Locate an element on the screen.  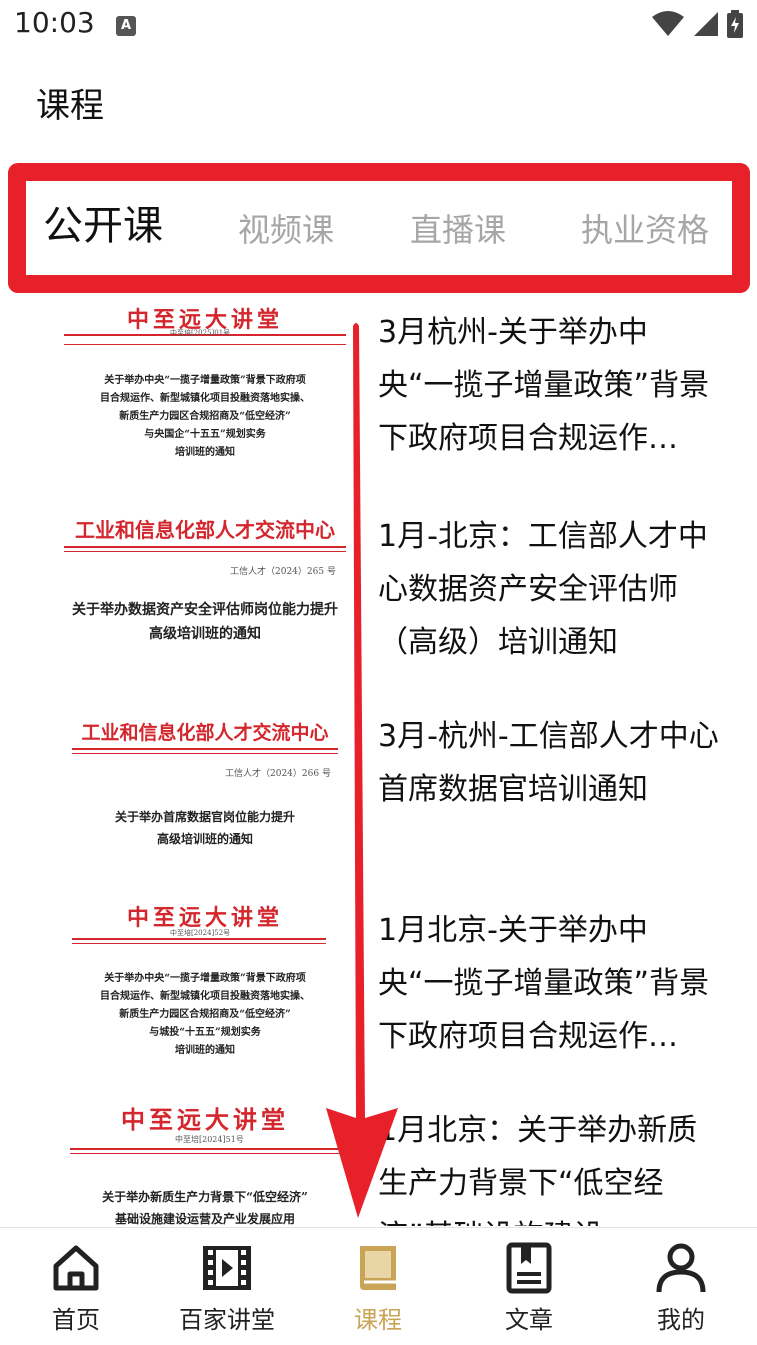
tabs-highlight-frame: 公开课 视频课 直播课 执业资格 is located at coordinates (379, 228).